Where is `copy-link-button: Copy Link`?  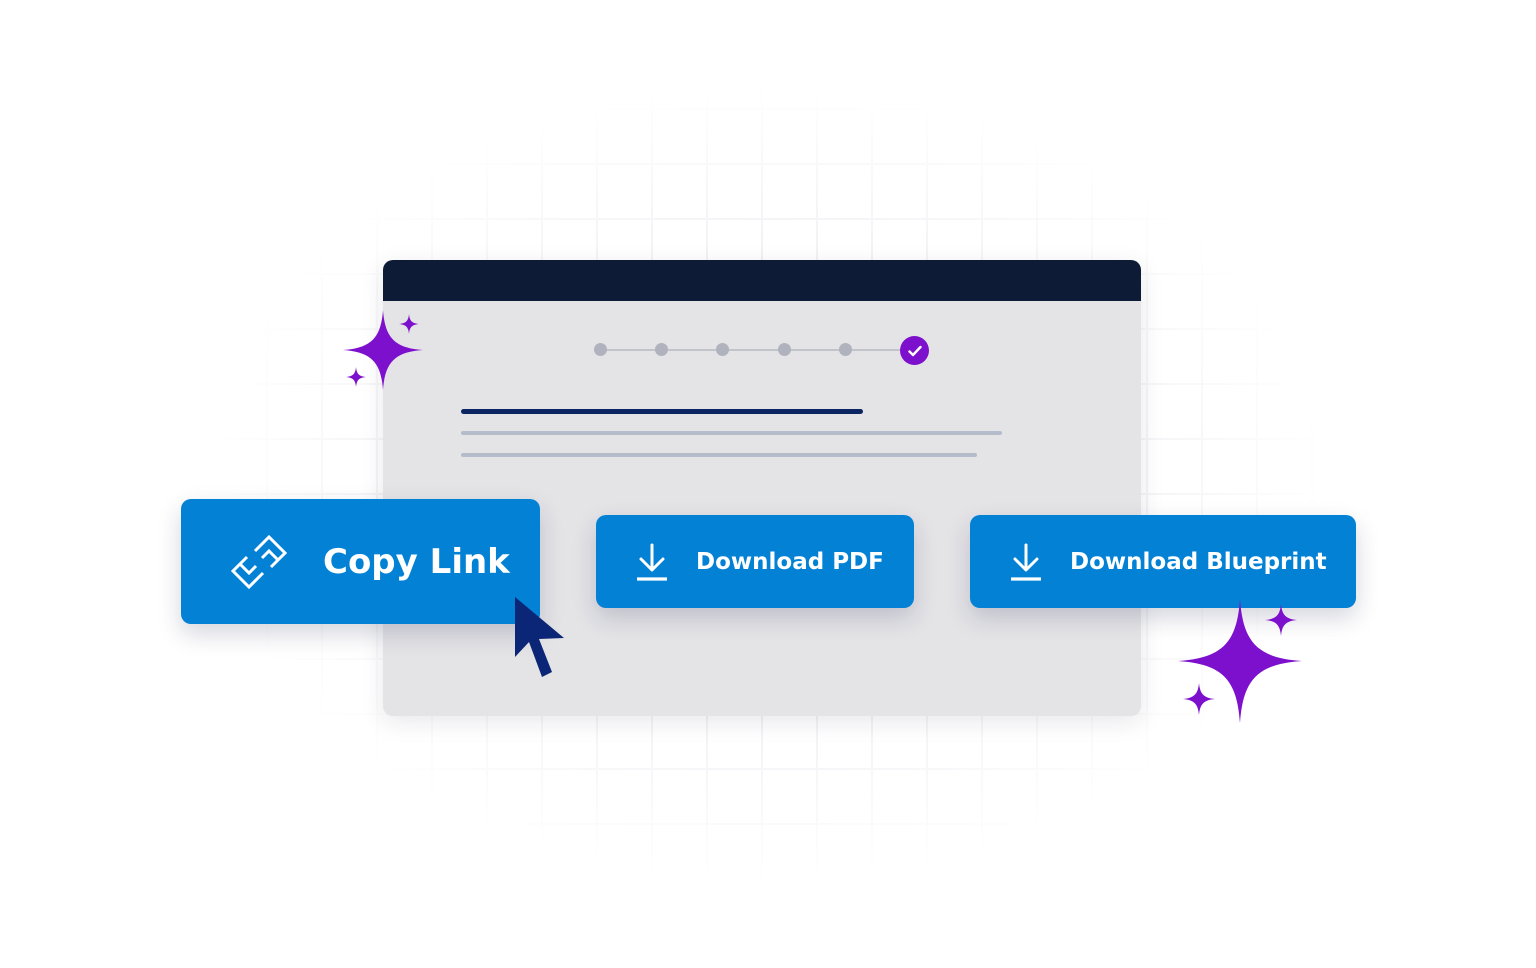
copy-link-button: Copy Link is located at coordinates (360, 561).